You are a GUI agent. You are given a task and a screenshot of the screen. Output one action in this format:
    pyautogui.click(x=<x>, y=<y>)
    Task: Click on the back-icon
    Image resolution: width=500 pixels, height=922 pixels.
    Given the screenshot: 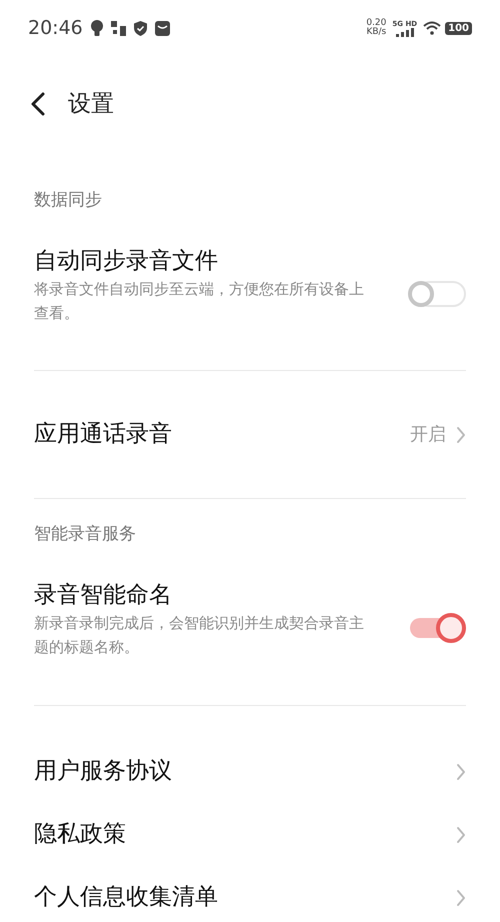 What is the action you would take?
    pyautogui.click(x=38, y=104)
    